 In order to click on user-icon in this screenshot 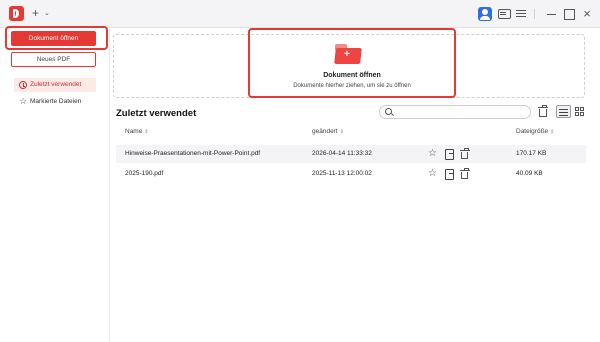, I will do `click(485, 14)`.